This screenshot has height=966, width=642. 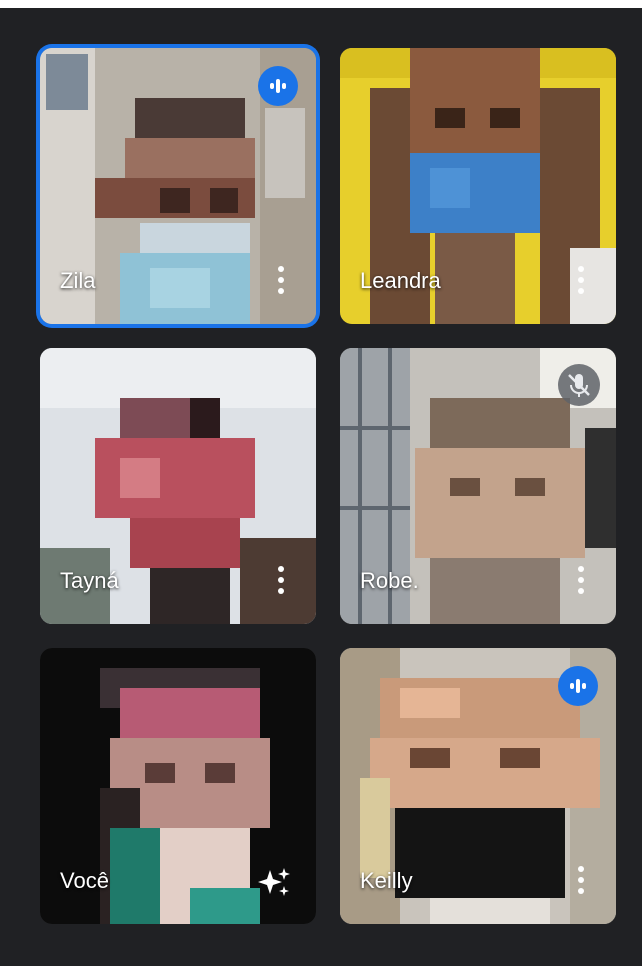 What do you see at coordinates (178, 786) in the screenshot?
I see `participant-tile-voce: Você` at bounding box center [178, 786].